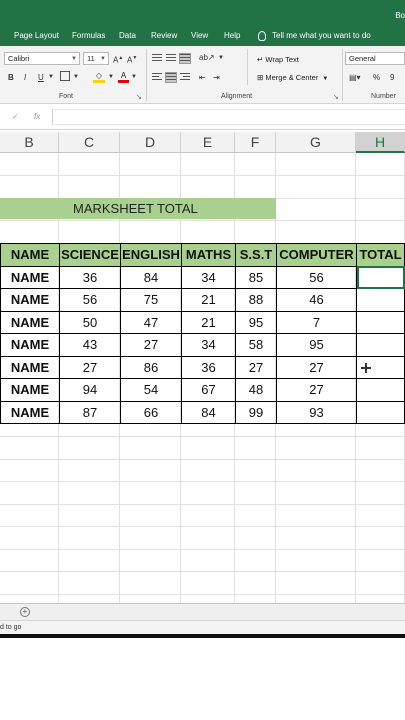  Describe the element at coordinates (42, 58) in the screenshot. I see `font-name-select: Calibri ▼` at that location.